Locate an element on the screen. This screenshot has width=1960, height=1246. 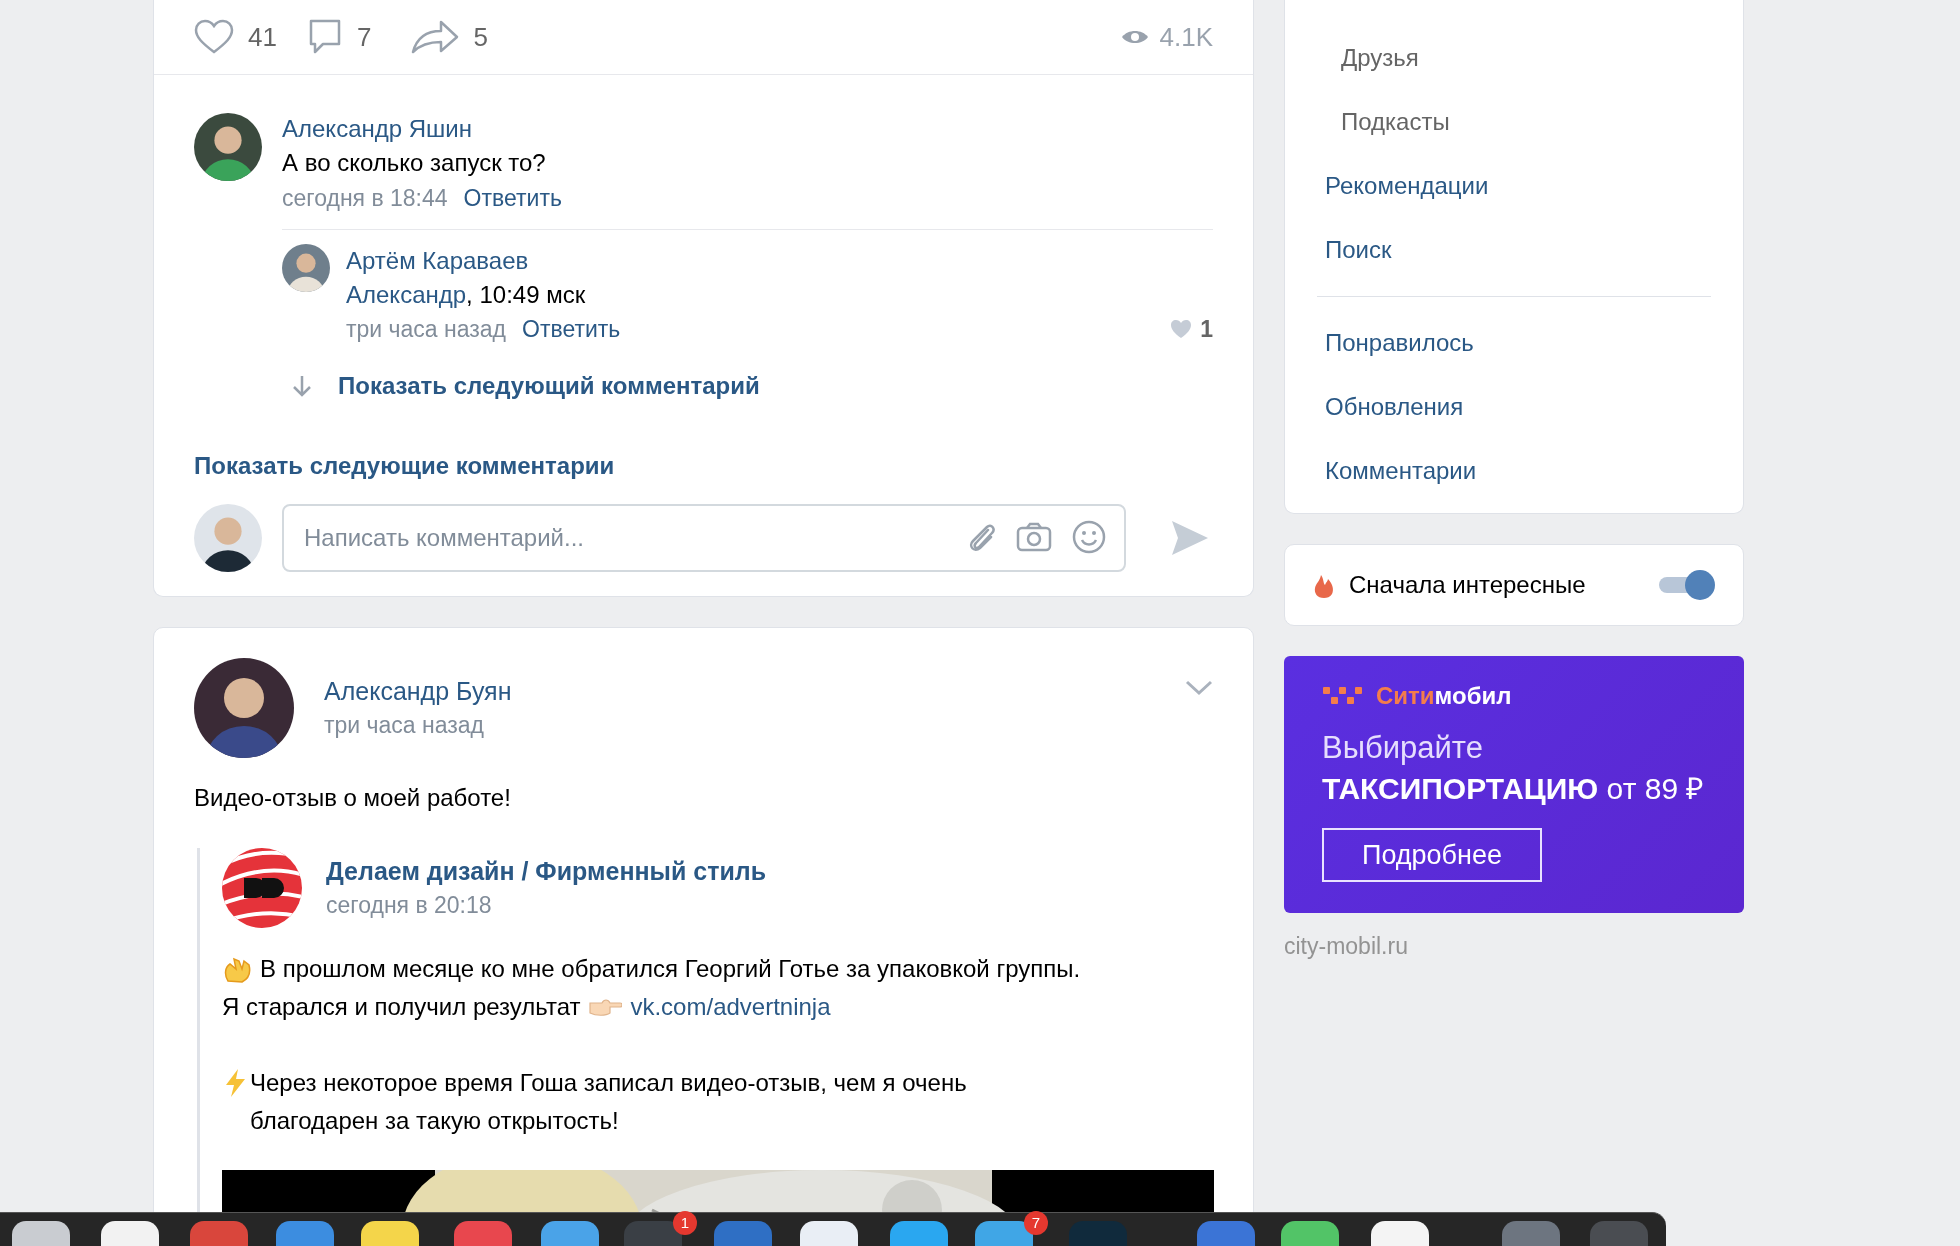
show-next-link: Показать следующий комментарий is located at coordinates (549, 386).